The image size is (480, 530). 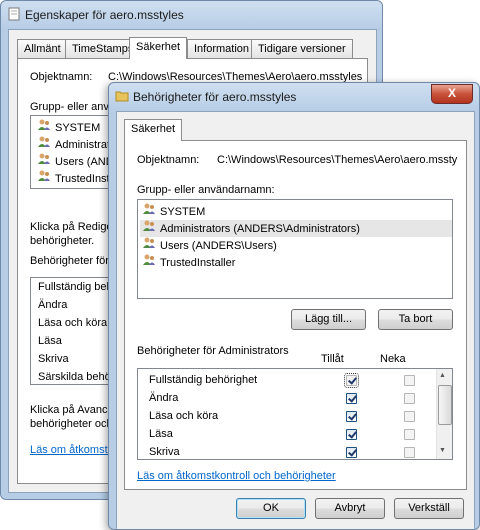 I want to click on permission-row: Särskilda behö, so click(x=74, y=377).